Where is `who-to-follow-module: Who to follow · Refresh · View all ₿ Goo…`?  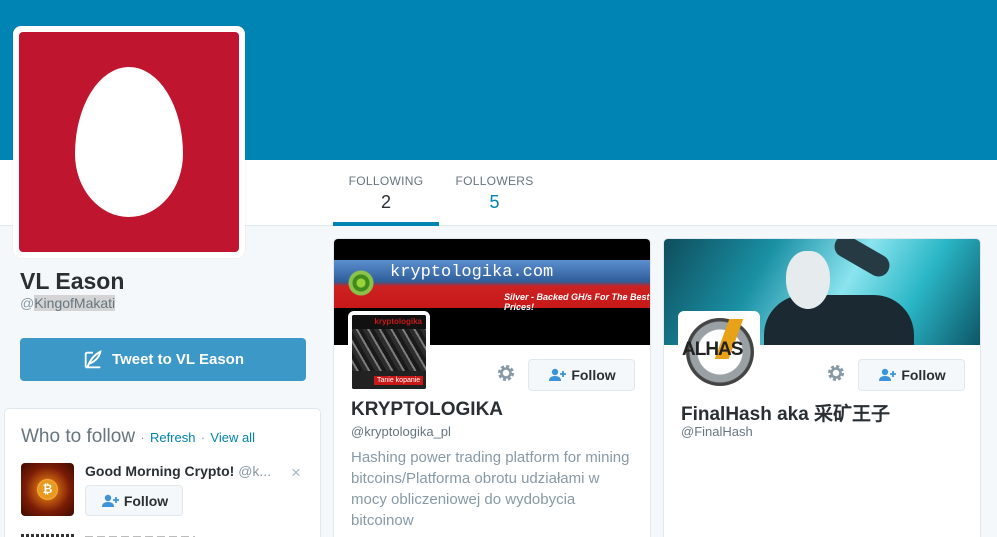
who-to-follow-module: Who to follow · Refresh · View all ₿ Goo… is located at coordinates (162, 472).